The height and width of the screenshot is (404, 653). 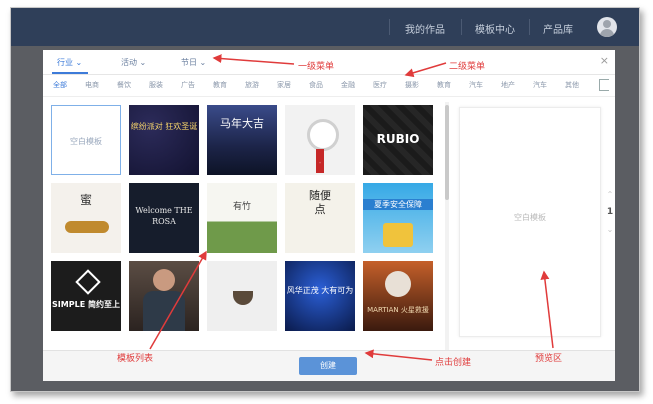 I want to click on category-item: 食品, so click(x=316, y=85).